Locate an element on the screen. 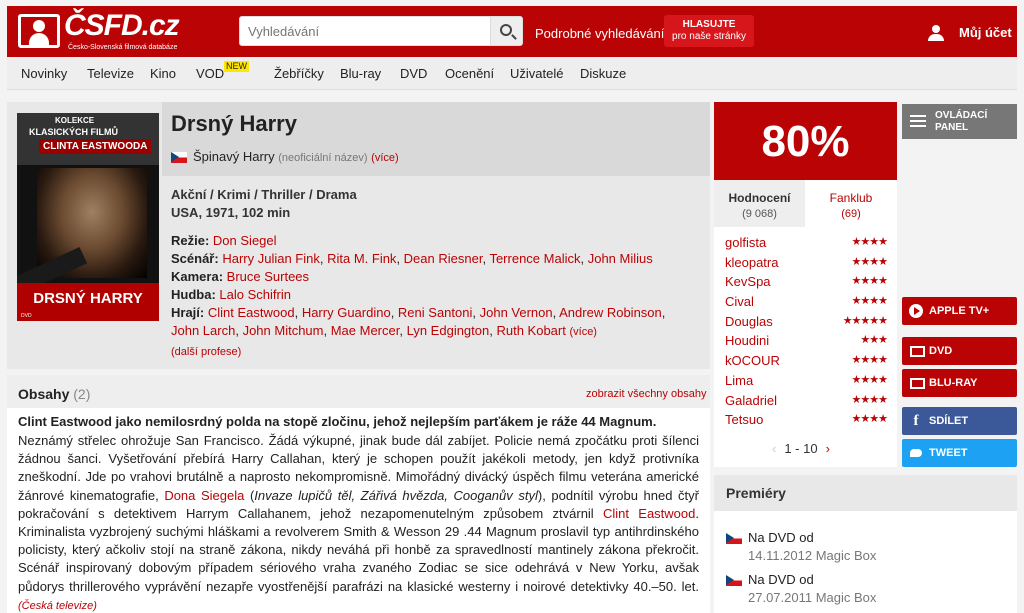  person-link: John Milius is located at coordinates (620, 258).